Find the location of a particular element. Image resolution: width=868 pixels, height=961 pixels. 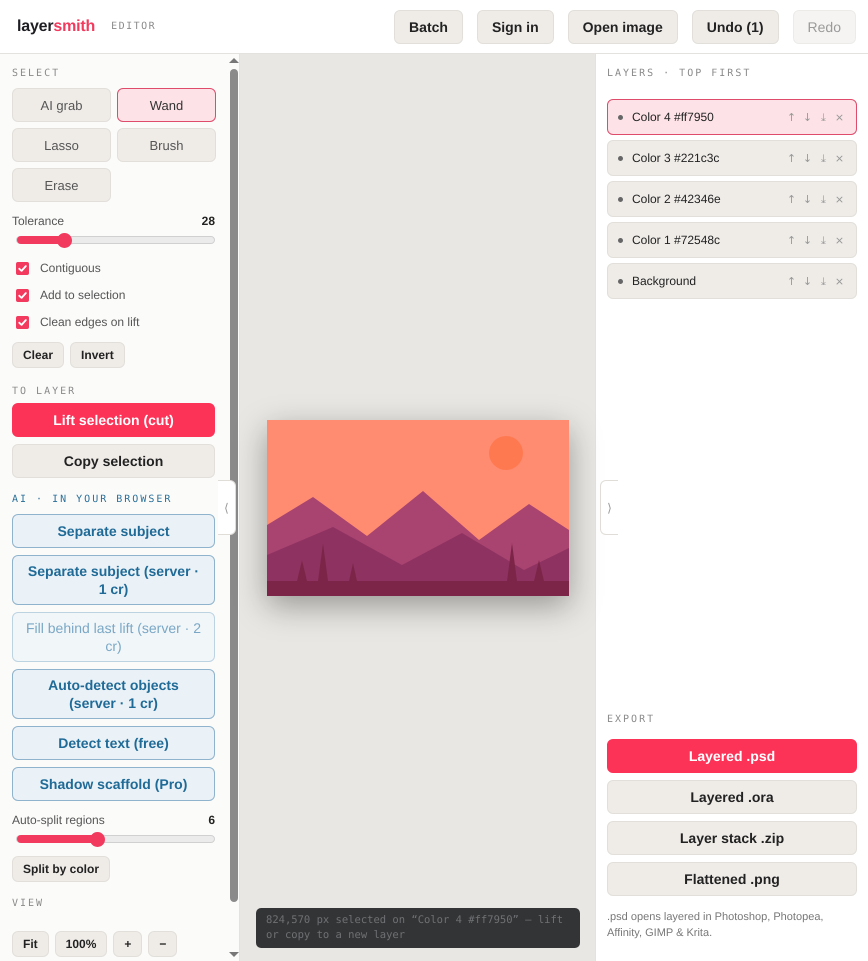

layer-action-button: Copy selection is located at coordinates (113, 461).